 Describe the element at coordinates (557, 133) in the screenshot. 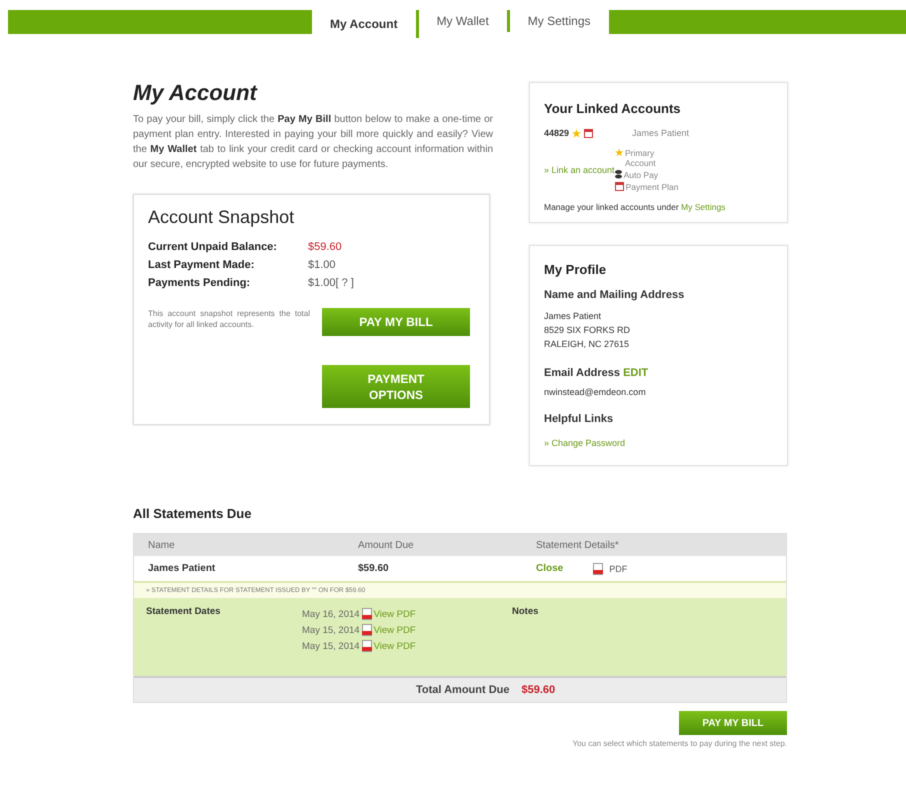

I see `account-number: 44829` at that location.